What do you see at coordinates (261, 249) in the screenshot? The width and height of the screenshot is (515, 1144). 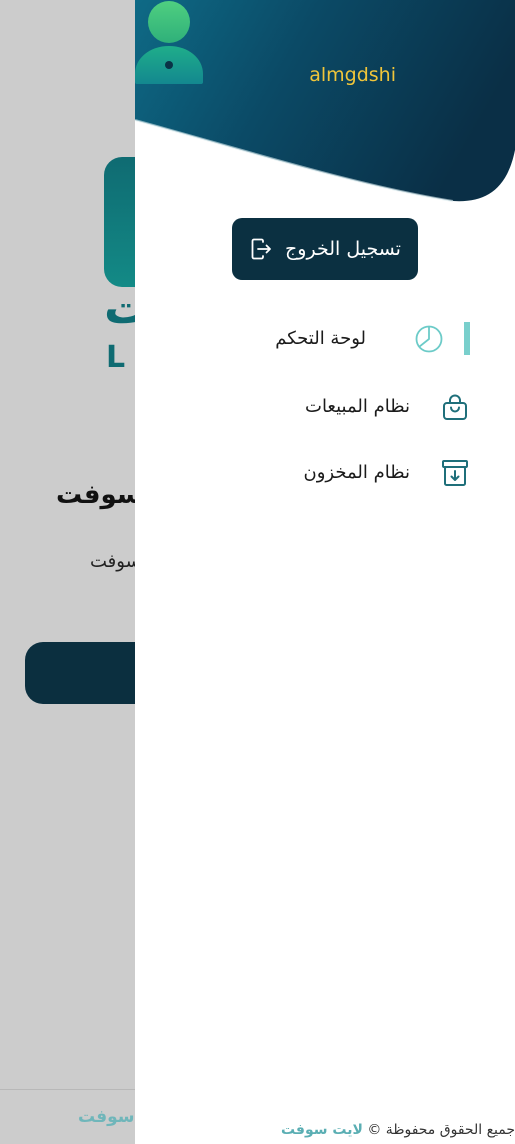 I see `logout-icon` at bounding box center [261, 249].